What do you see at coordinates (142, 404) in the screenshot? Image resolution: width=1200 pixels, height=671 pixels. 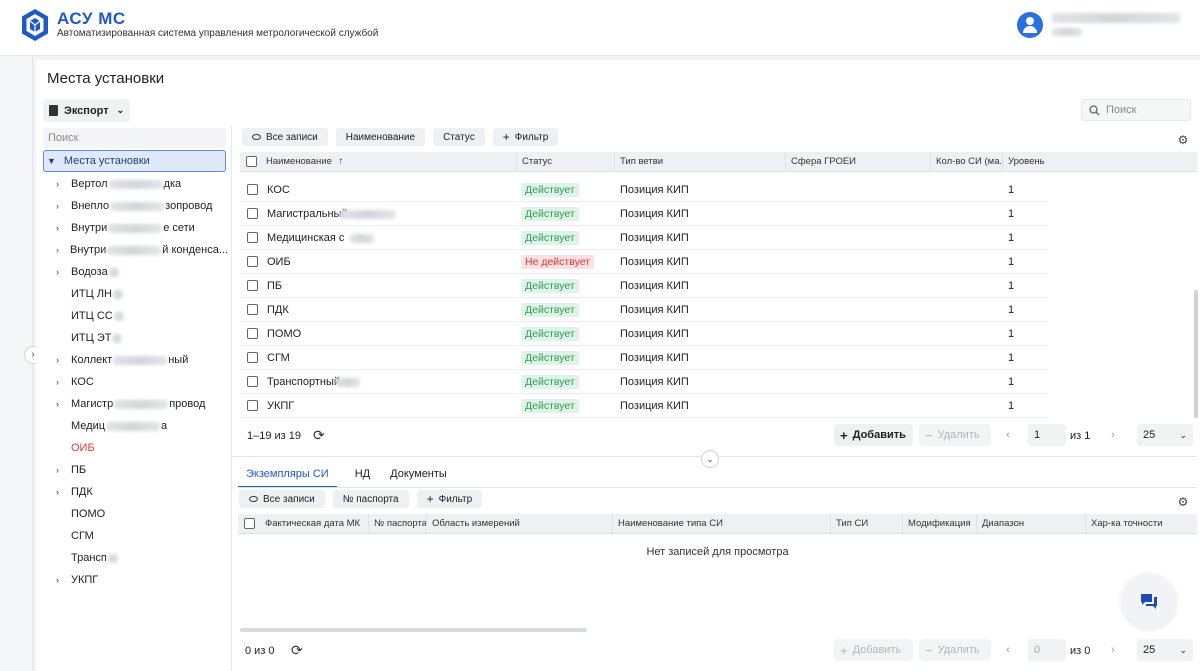 I see `tree-item: › Магистр провод` at bounding box center [142, 404].